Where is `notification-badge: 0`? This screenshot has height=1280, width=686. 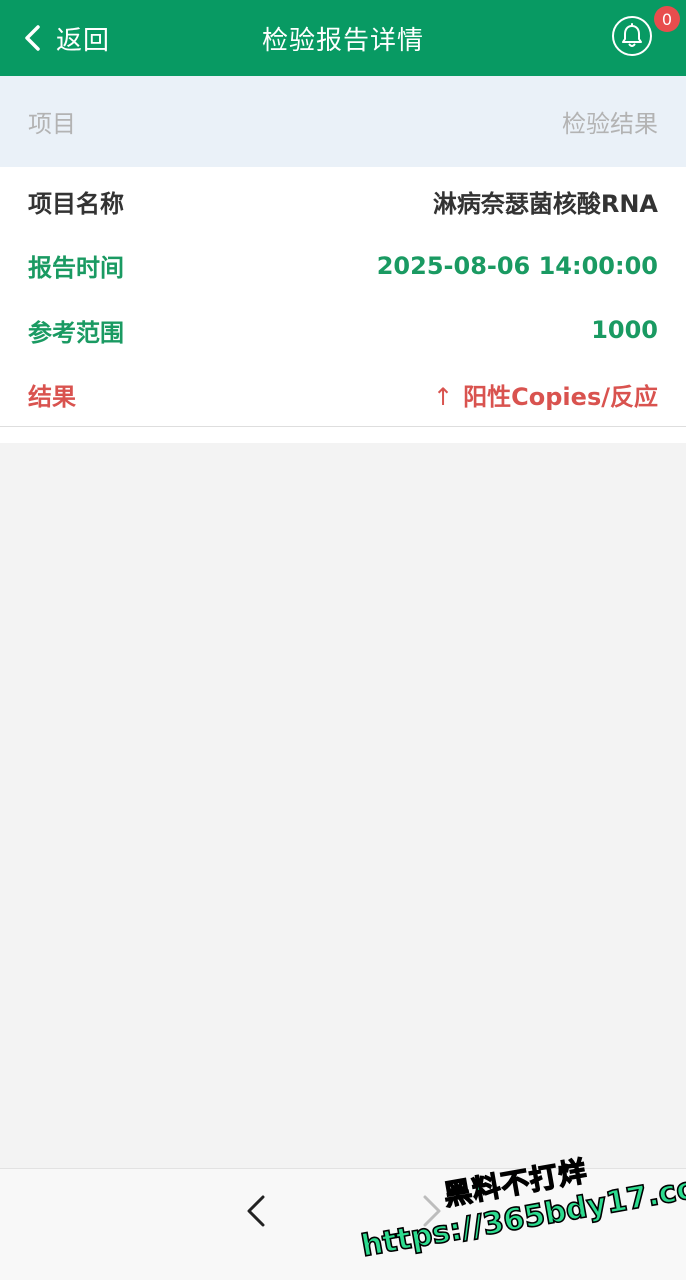
notification-badge: 0 is located at coordinates (667, 19).